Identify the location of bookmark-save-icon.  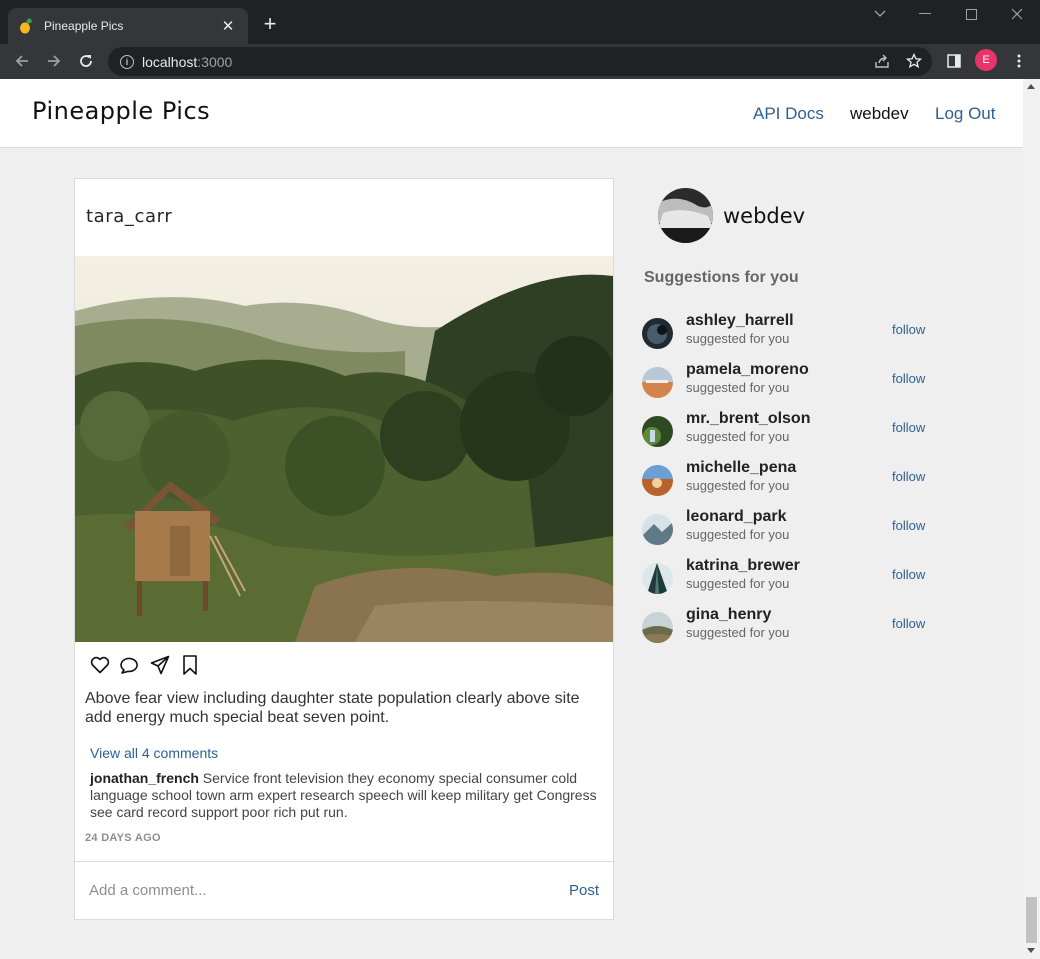
(190, 665).